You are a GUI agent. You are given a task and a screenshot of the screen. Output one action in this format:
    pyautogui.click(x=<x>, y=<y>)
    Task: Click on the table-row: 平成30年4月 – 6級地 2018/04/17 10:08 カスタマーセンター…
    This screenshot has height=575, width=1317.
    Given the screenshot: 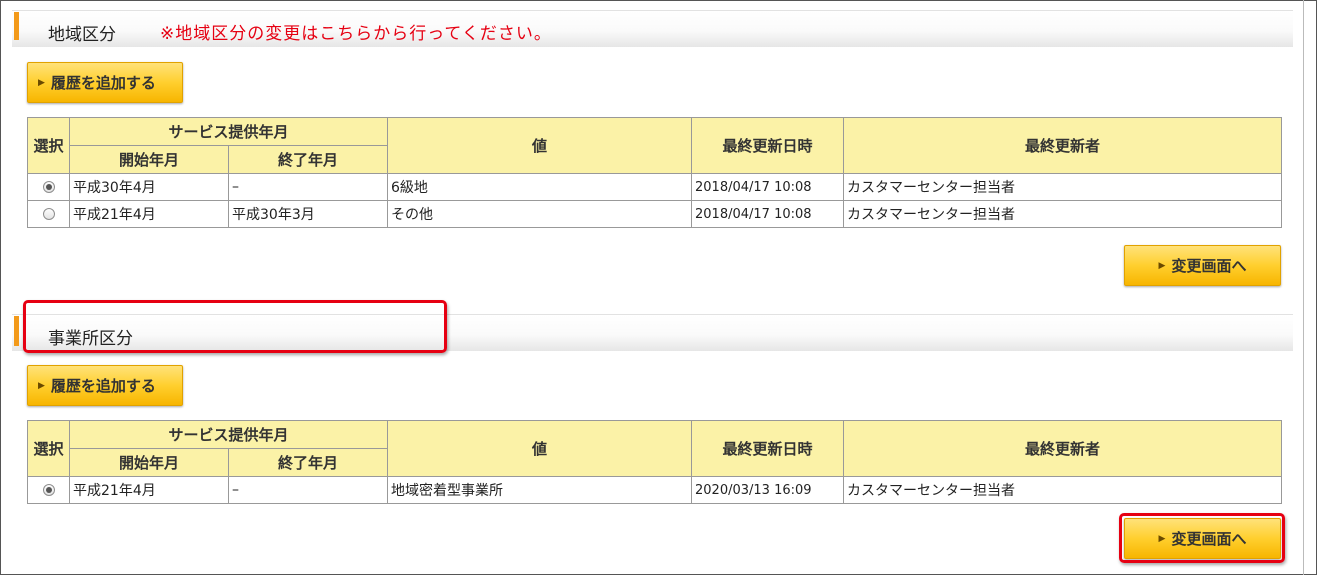 What is the action you would take?
    pyautogui.click(x=655, y=187)
    